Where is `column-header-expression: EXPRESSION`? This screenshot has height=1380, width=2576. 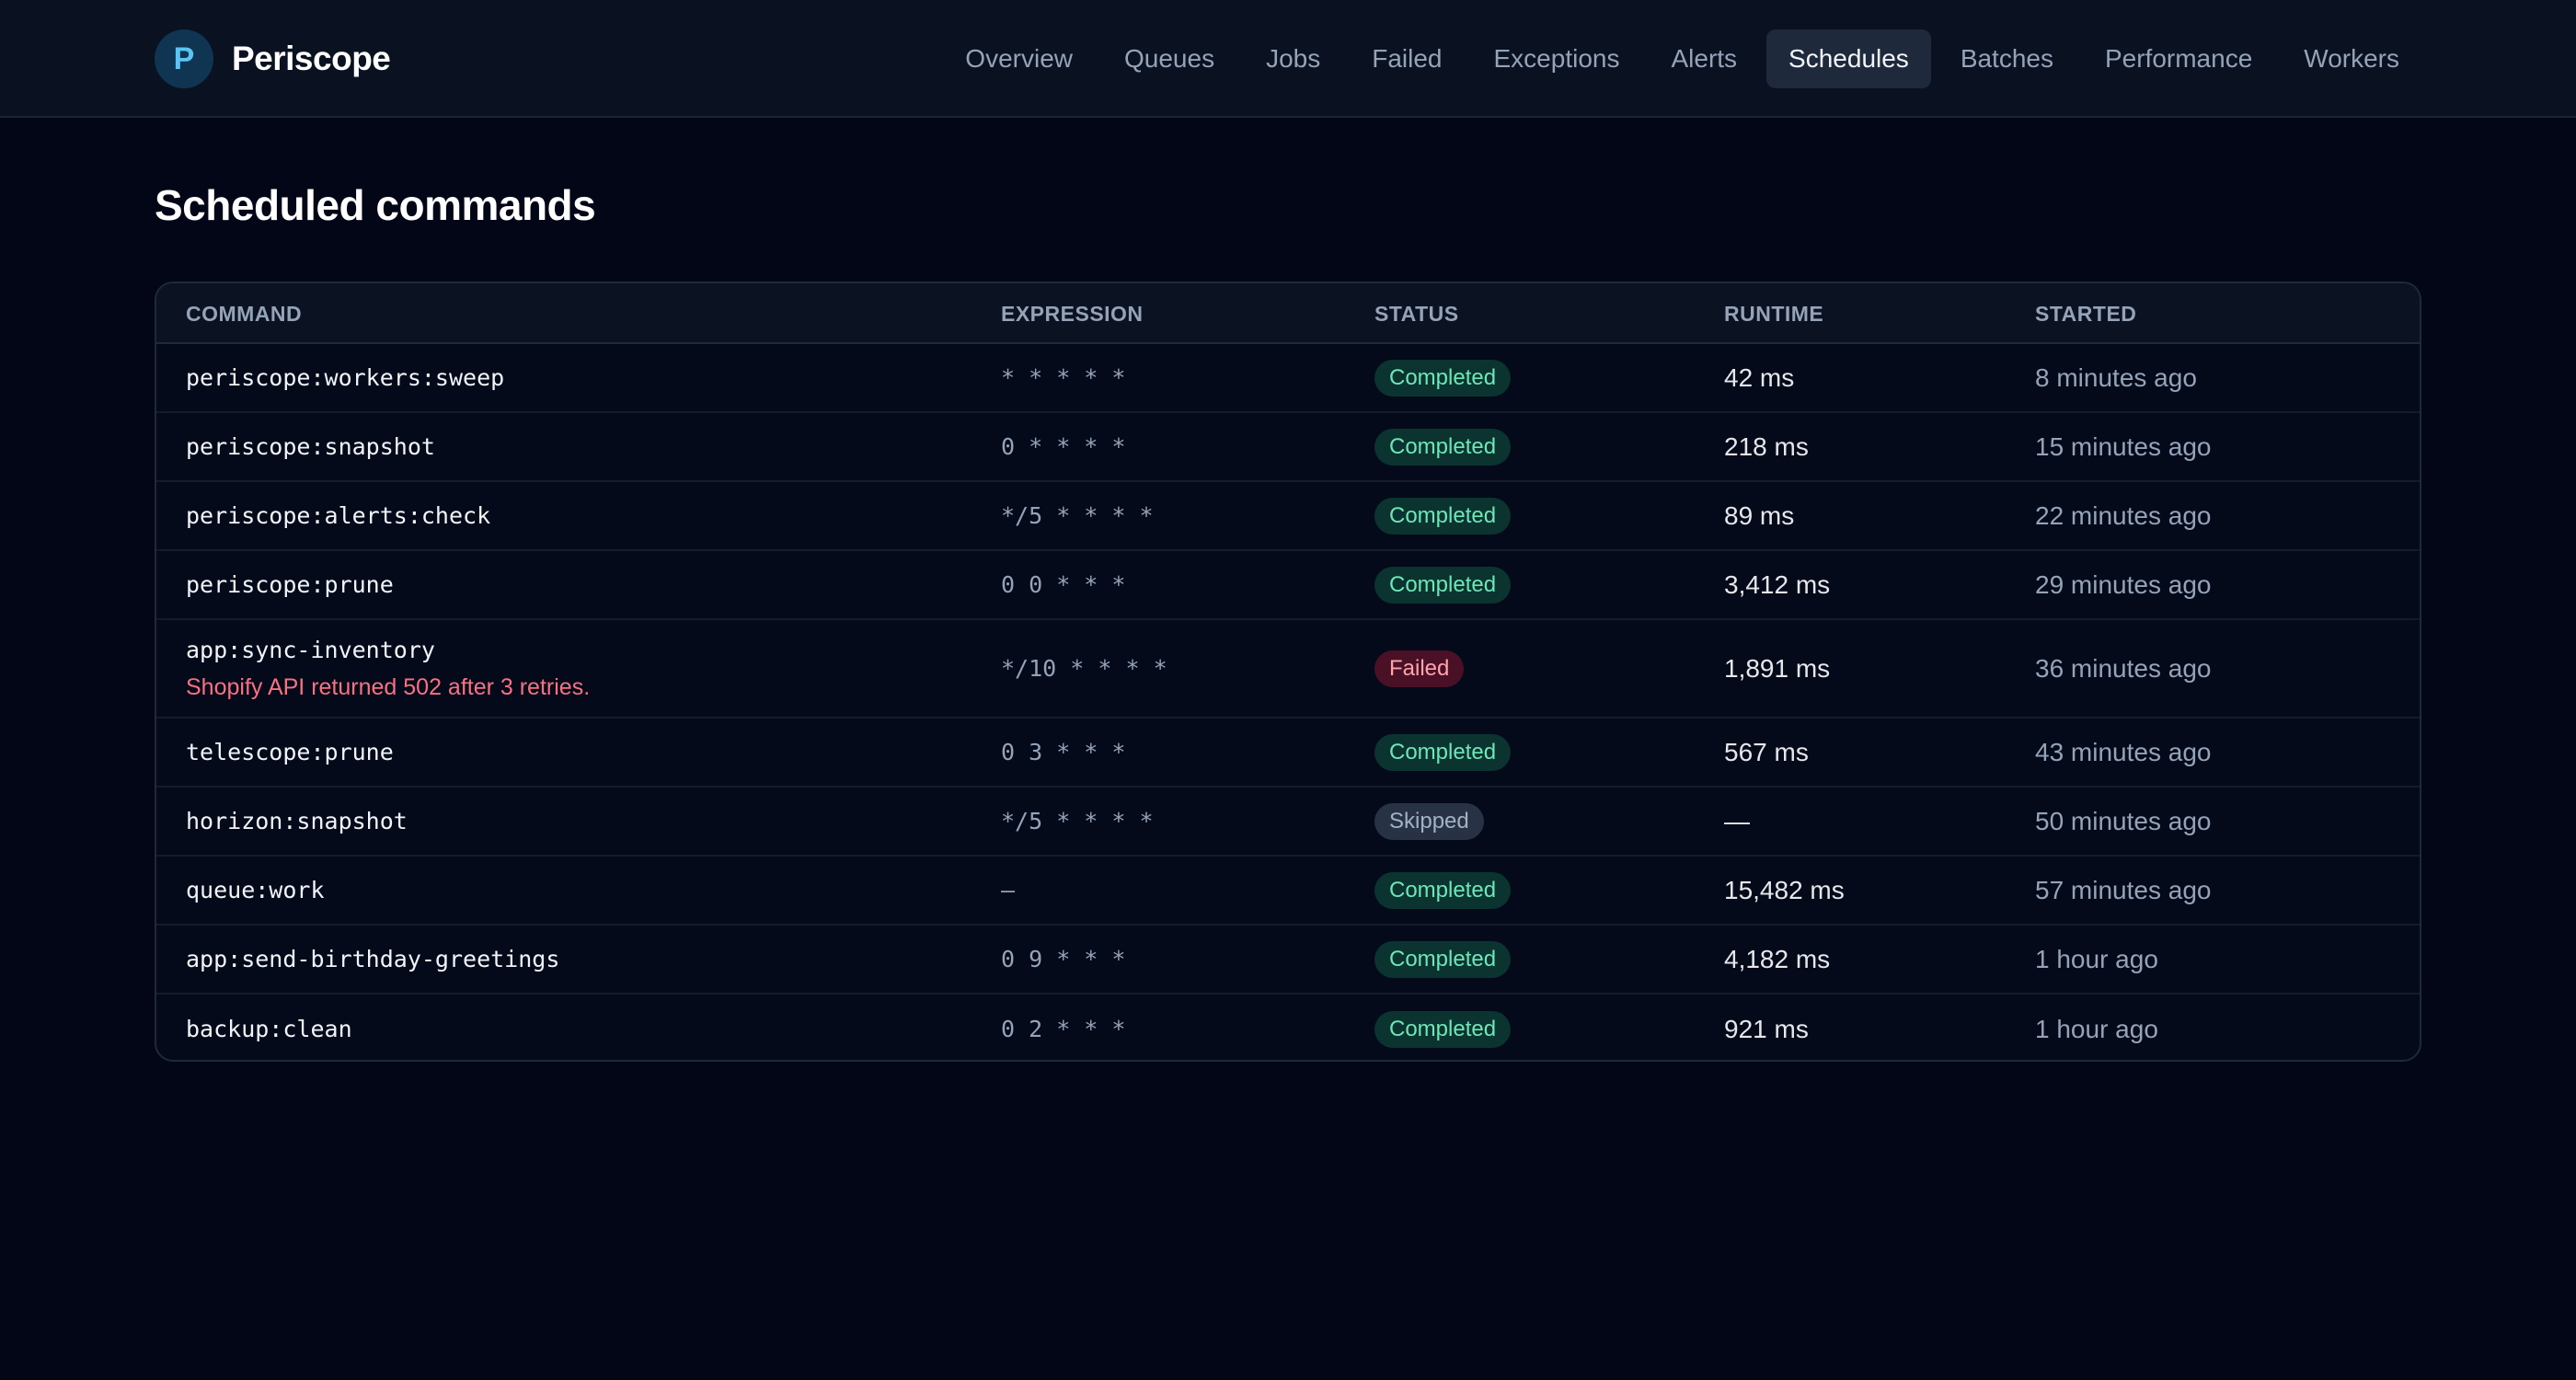 column-header-expression: EXPRESSION is located at coordinates (1072, 313).